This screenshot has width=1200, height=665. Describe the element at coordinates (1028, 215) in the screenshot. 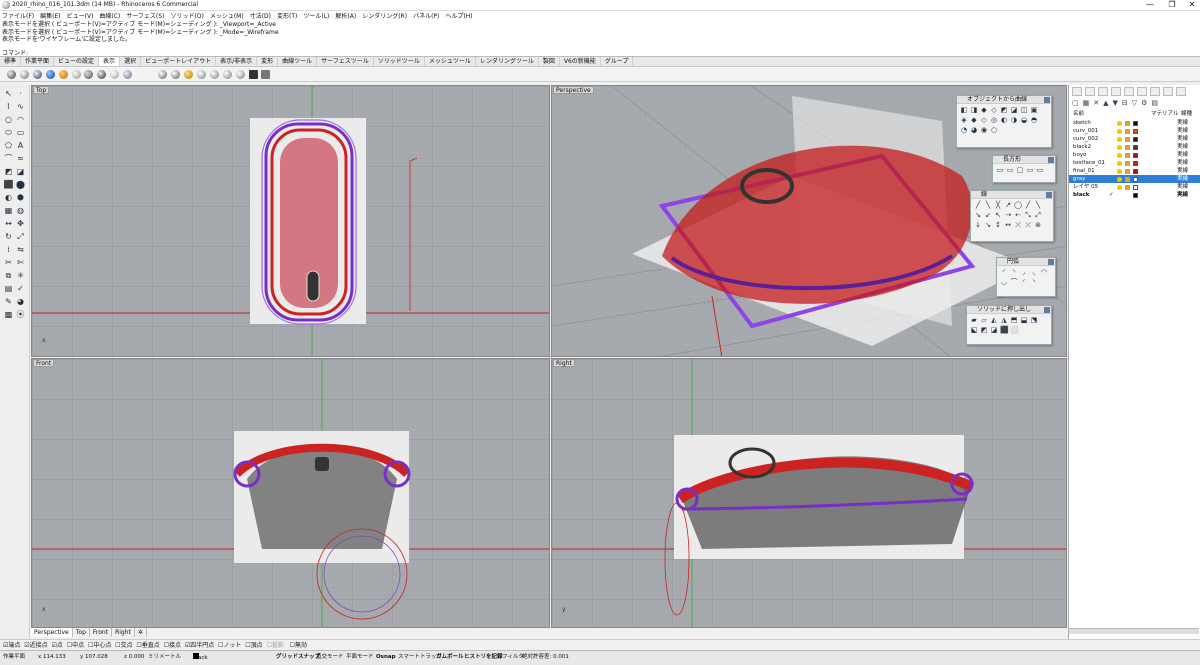

I see `line-icon: ⤡` at that location.